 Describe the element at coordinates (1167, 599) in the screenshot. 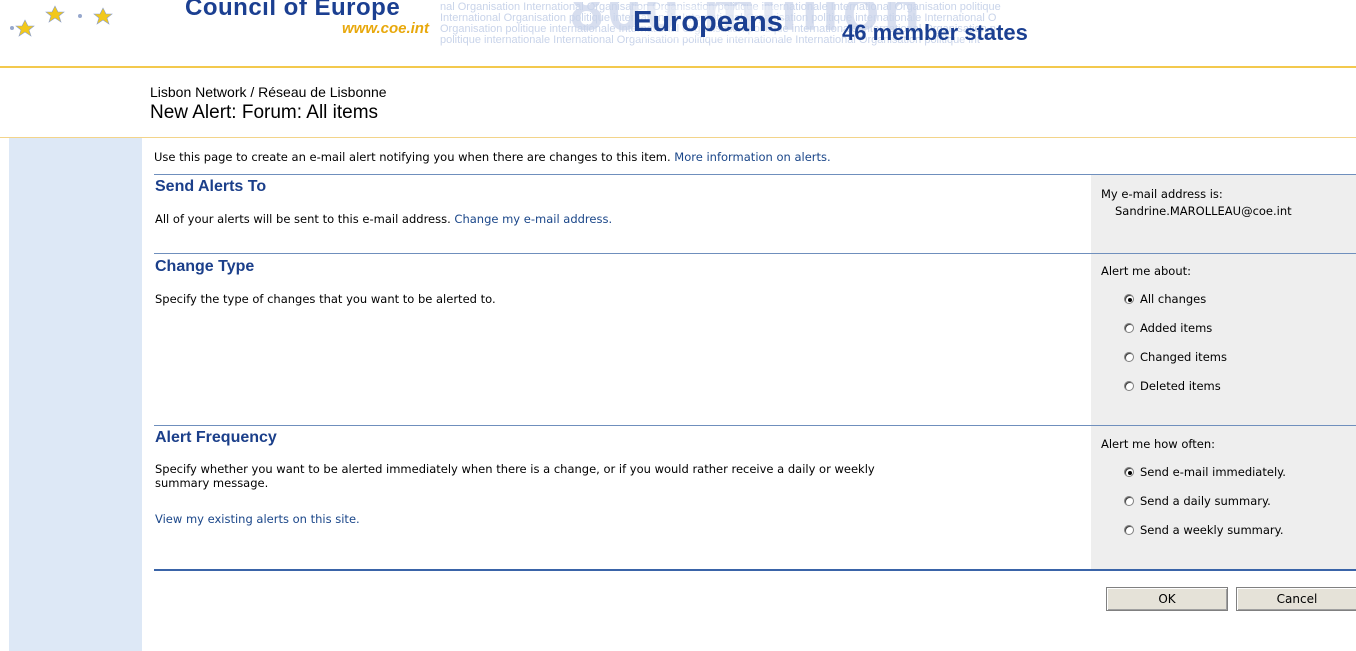

I see `ok-button: OK` at that location.